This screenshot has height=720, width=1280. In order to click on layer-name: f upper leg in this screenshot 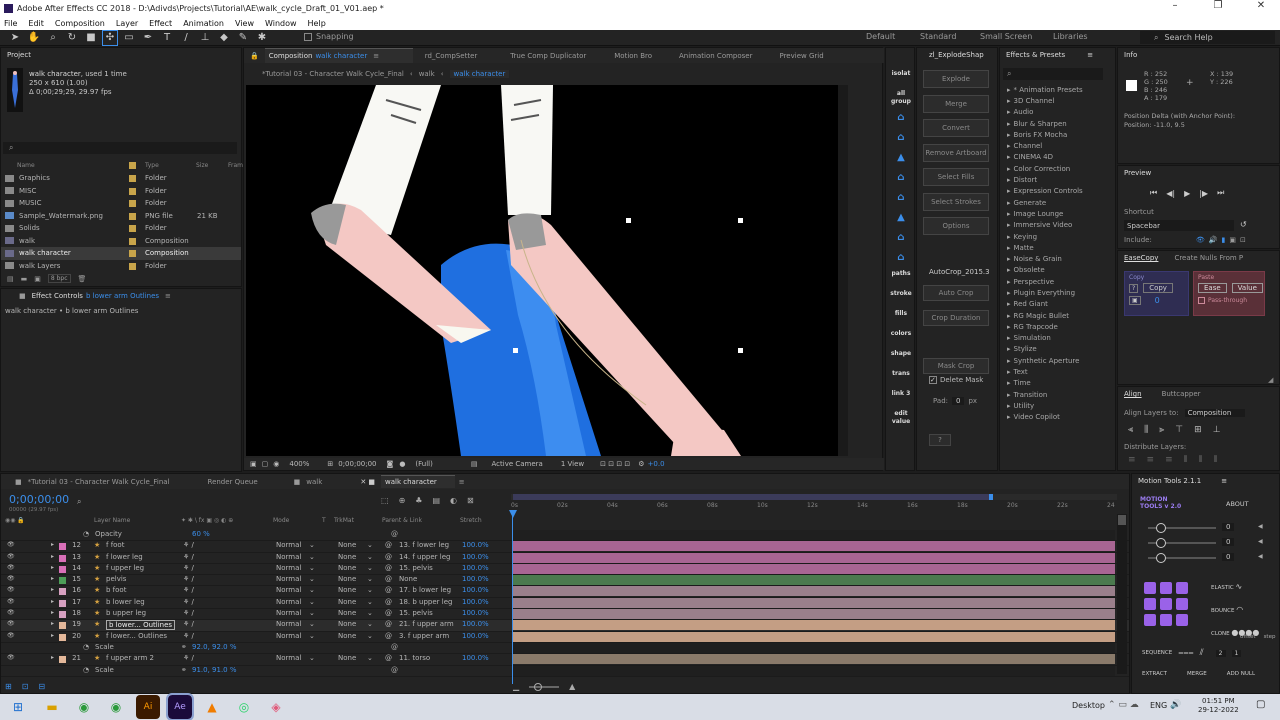, I will do `click(125, 568)`.